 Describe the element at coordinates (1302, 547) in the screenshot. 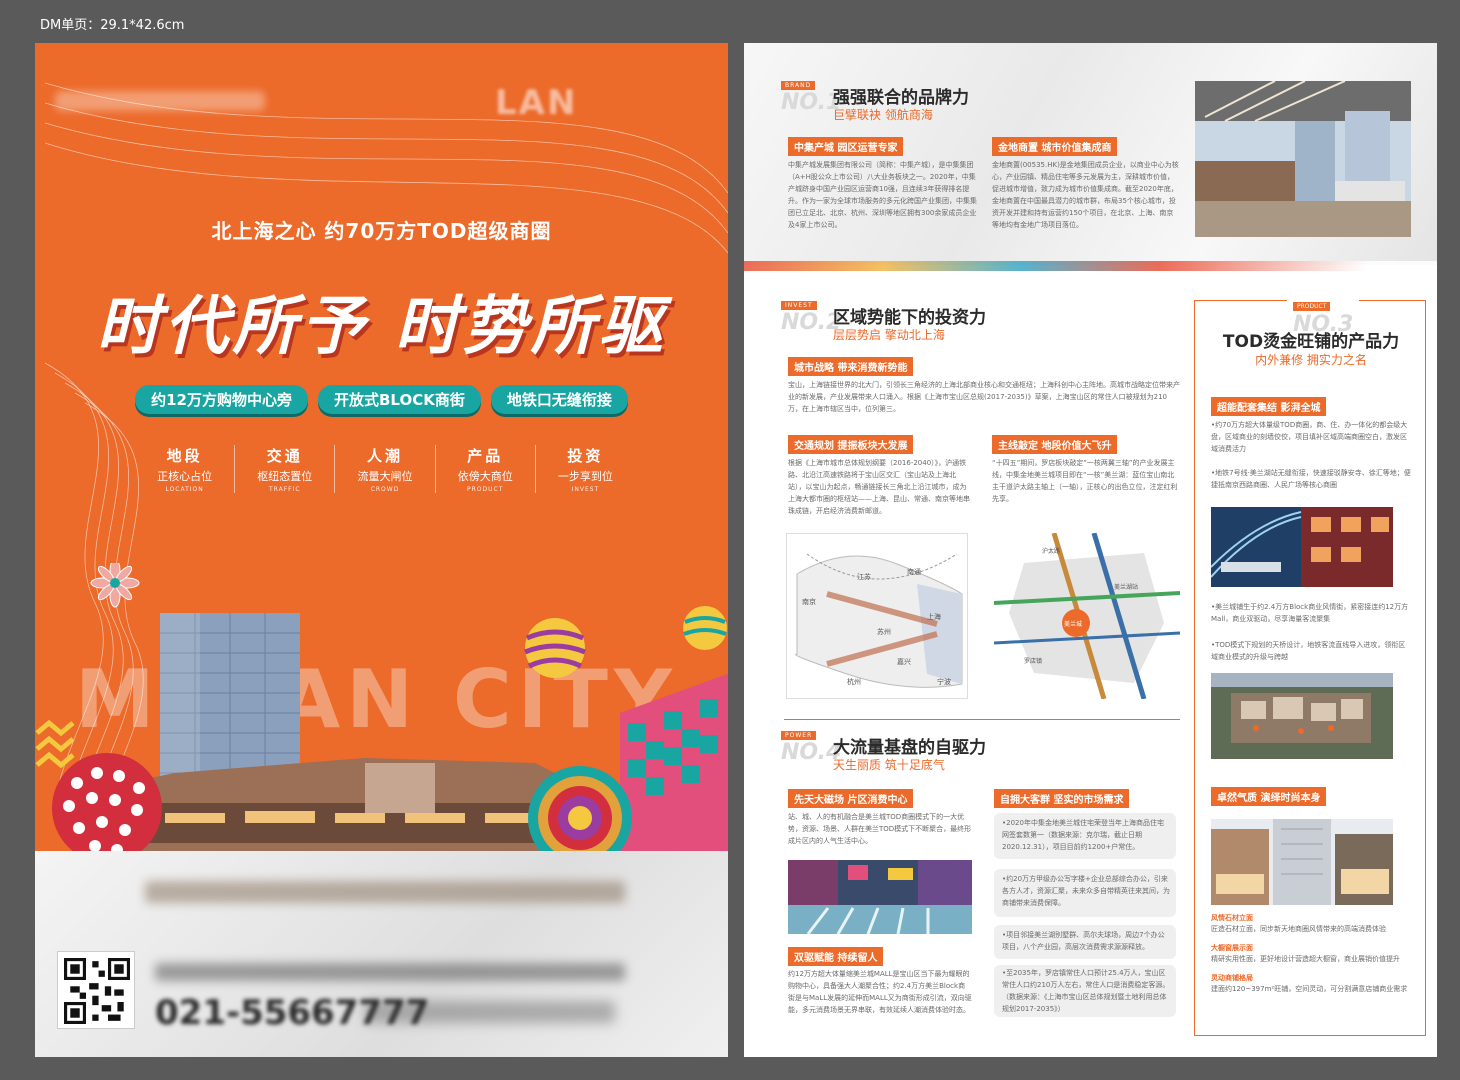

I see `metro-photo` at that location.